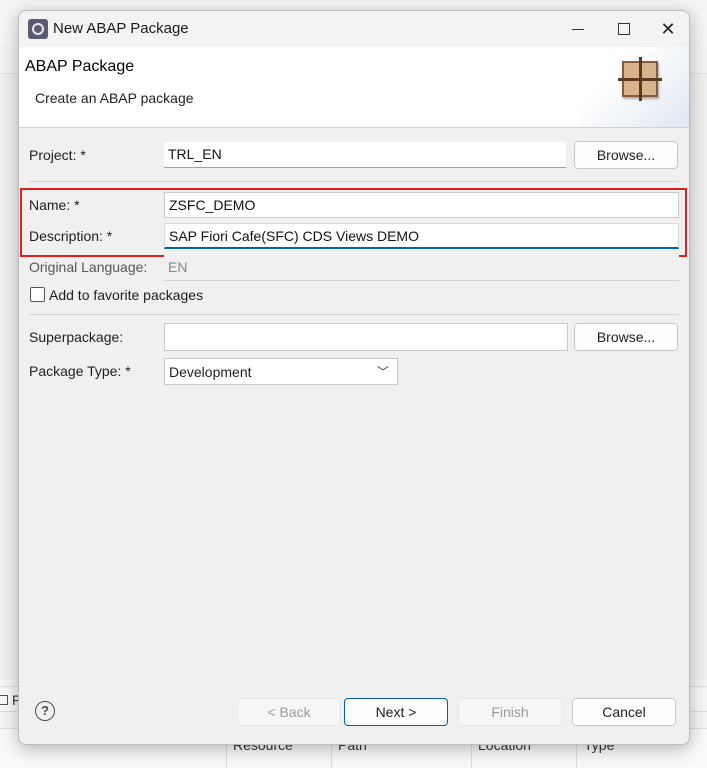 This screenshot has height=768, width=707. Describe the element at coordinates (640, 79) in the screenshot. I see `abap-package-icon` at that location.